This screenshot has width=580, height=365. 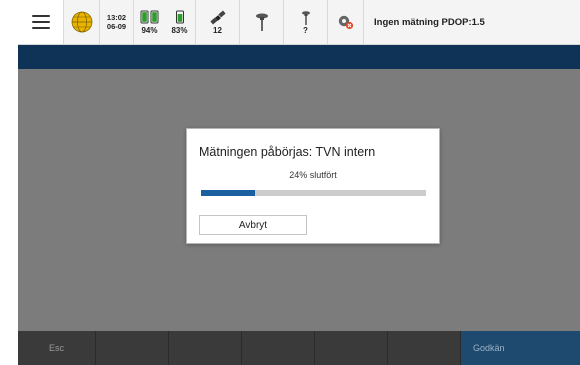 I want to click on measurement-status-text: Ingen mätning PDOP:1.5, so click(x=472, y=22).